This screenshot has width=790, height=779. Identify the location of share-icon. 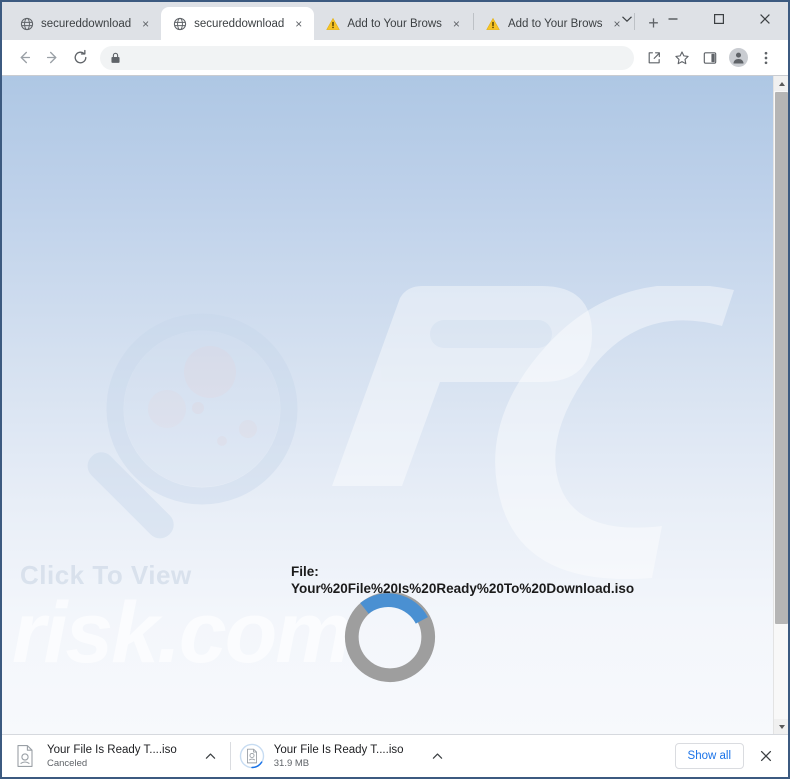
(654, 58).